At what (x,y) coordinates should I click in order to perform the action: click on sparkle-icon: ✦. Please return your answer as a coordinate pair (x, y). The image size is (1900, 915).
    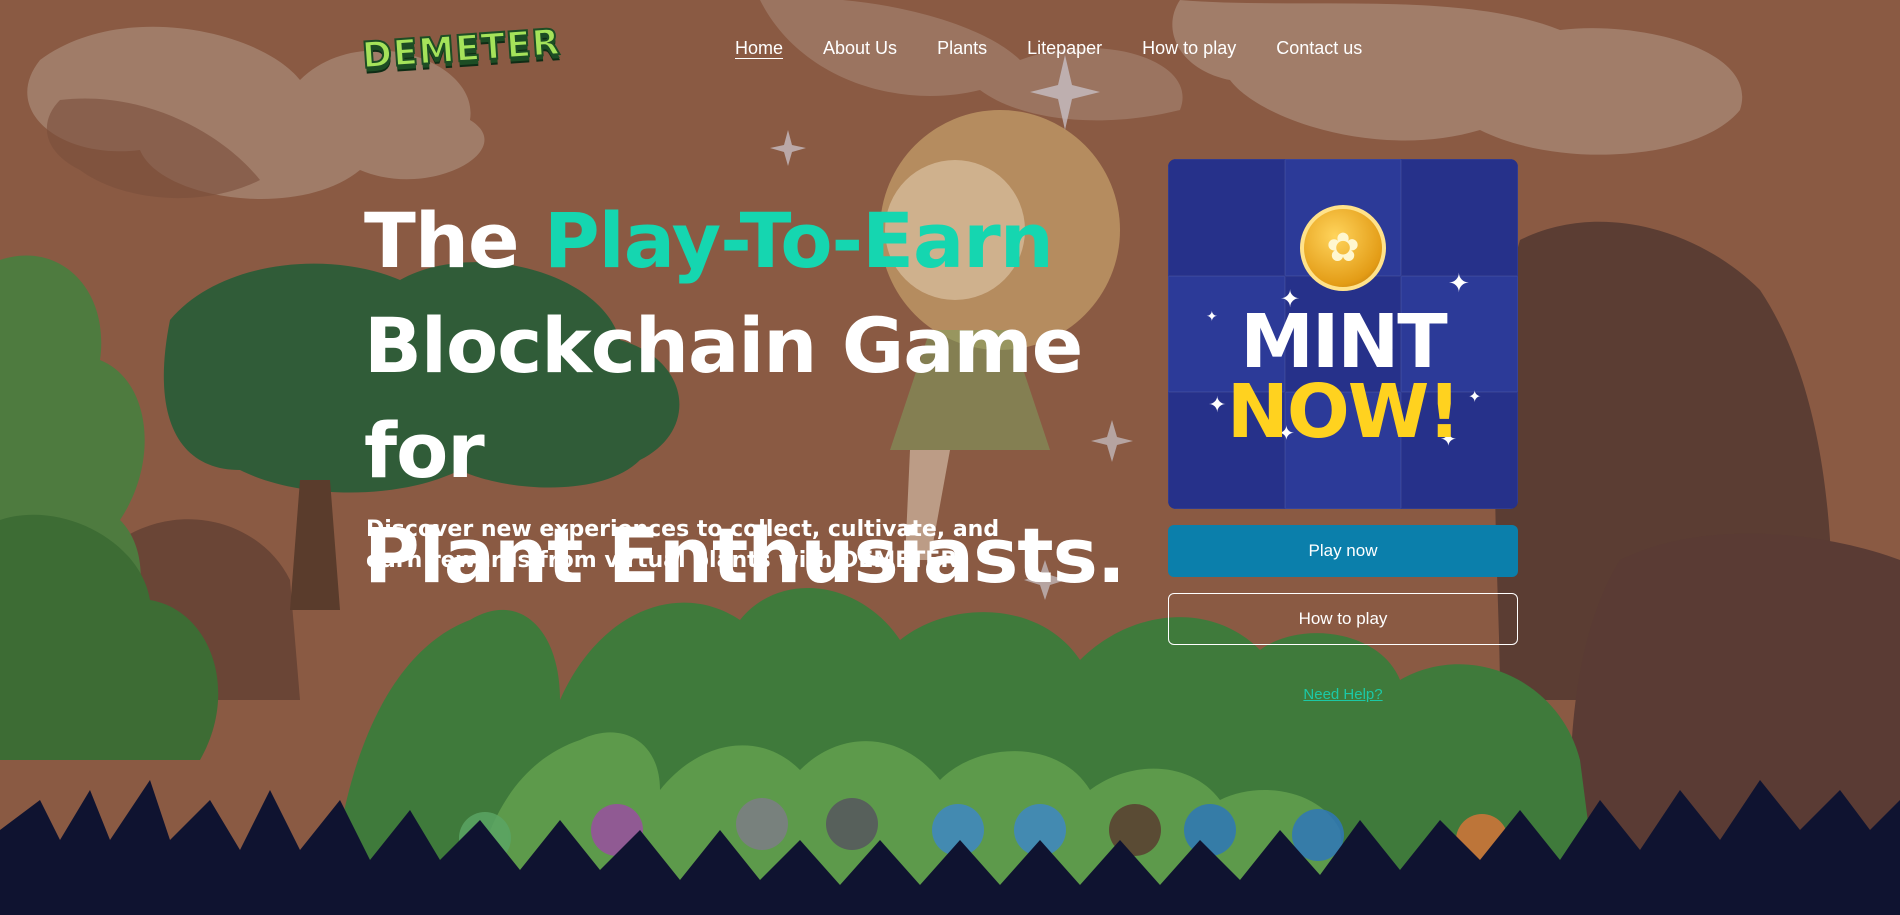
    Looking at the image, I should click on (1459, 284).